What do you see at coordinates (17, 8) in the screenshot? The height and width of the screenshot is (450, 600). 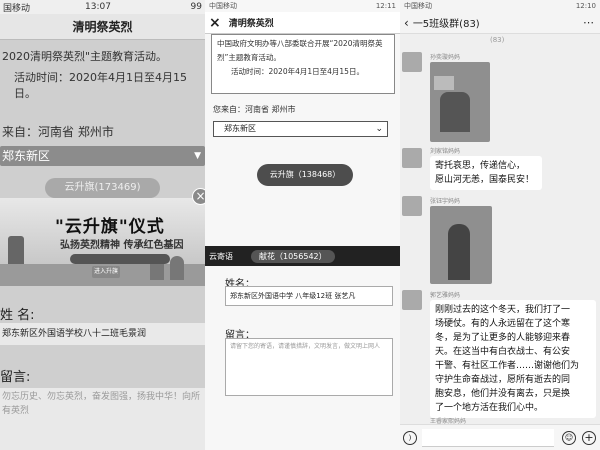 I see `carrier-label: 国移动` at bounding box center [17, 8].